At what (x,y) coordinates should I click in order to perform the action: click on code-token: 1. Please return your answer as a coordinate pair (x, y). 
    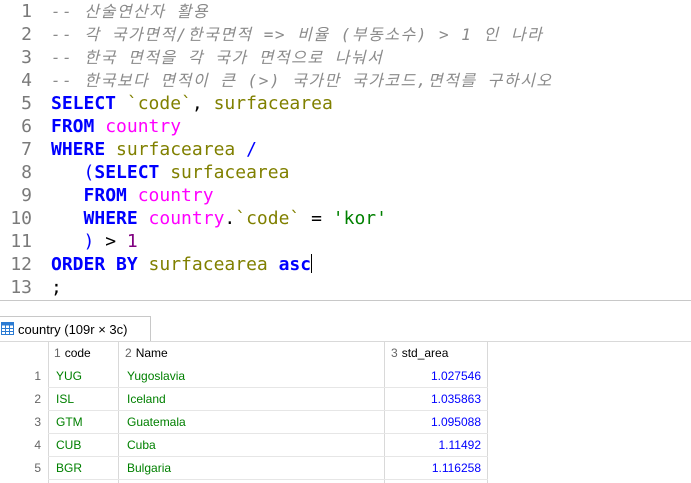
    Looking at the image, I should click on (132, 241).